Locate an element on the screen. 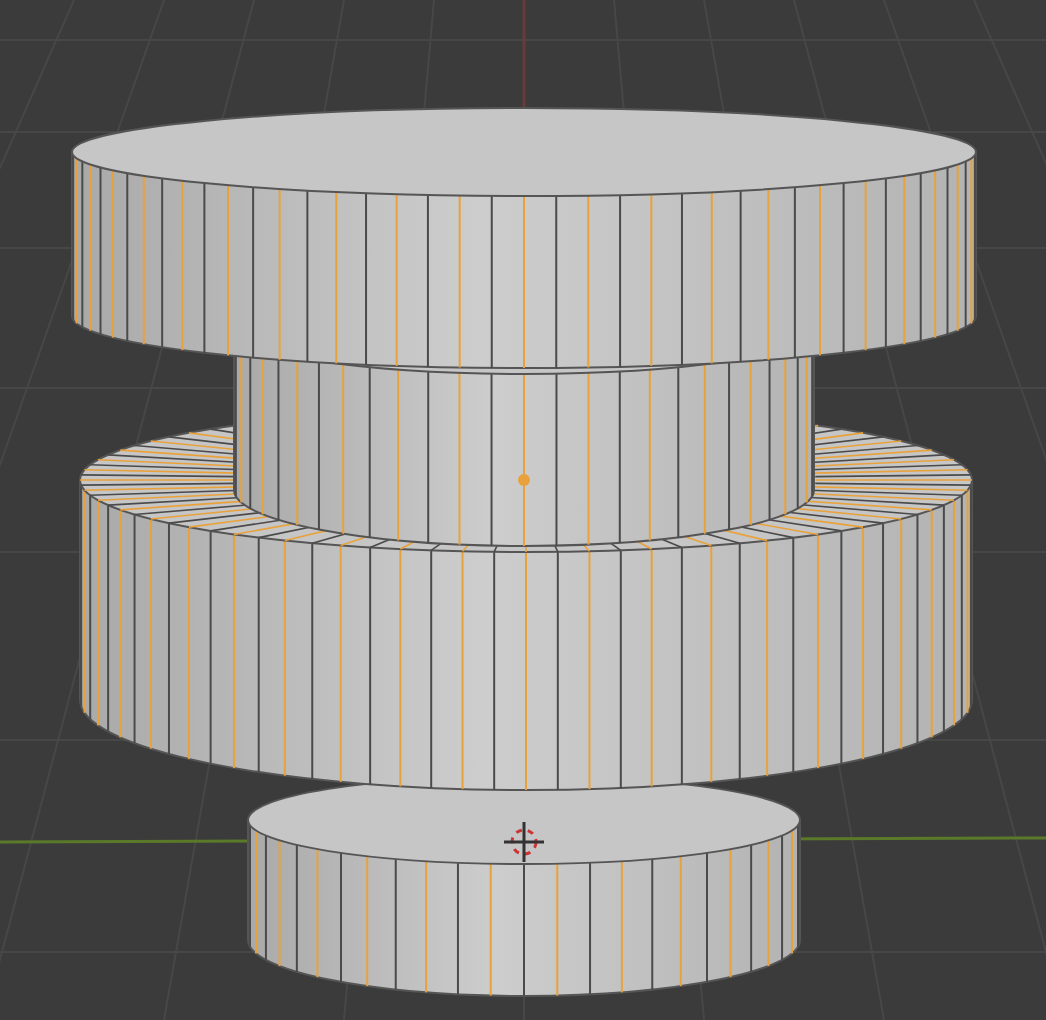  origin-point is located at coordinates (524, 480).